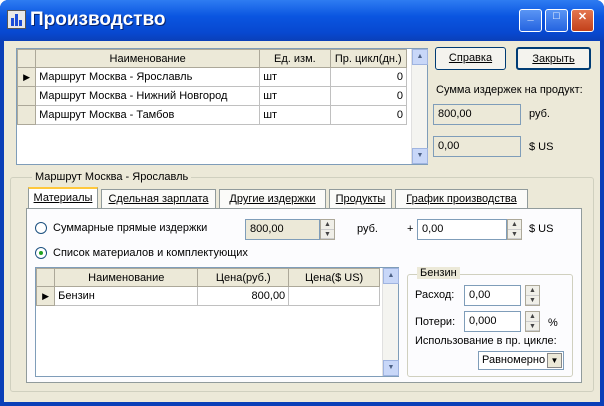  What do you see at coordinates (126, 277) in the screenshot?
I see `column-header-material-name: Наименование` at bounding box center [126, 277].